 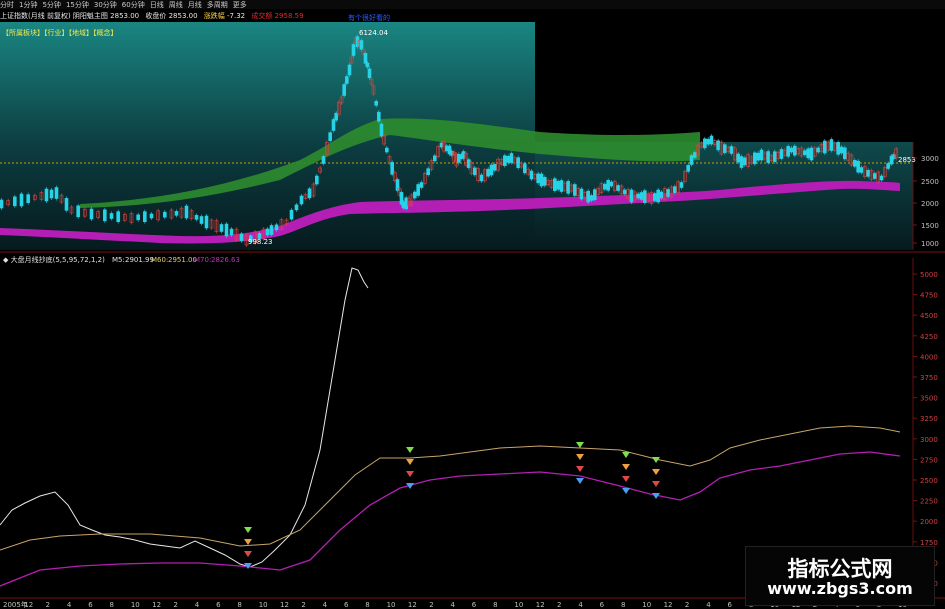 What do you see at coordinates (159, 260) in the screenshot?
I see `m60-label: M60:` at bounding box center [159, 260].